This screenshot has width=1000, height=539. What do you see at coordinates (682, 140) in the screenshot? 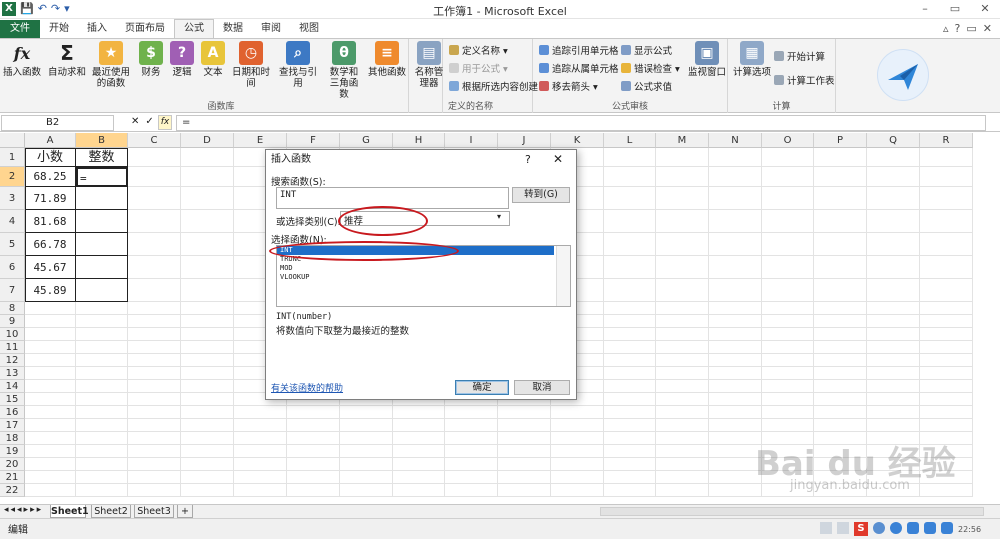
I see `column-header-m: M` at bounding box center [682, 140].